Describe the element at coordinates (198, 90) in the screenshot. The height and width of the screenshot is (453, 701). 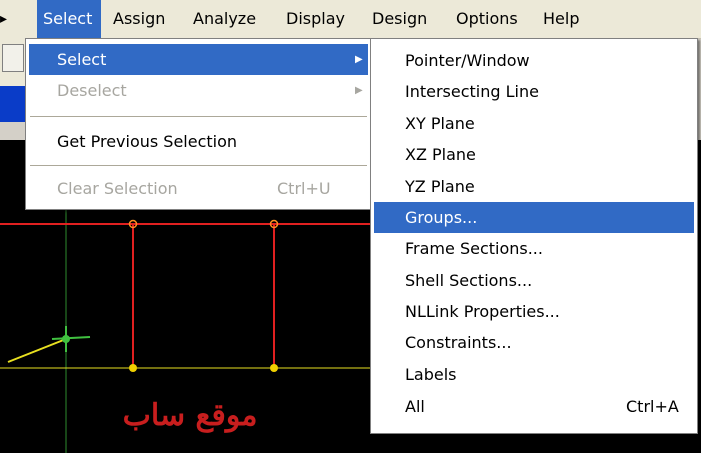
I see `menu-item-deselect: Deselect ▶` at that location.